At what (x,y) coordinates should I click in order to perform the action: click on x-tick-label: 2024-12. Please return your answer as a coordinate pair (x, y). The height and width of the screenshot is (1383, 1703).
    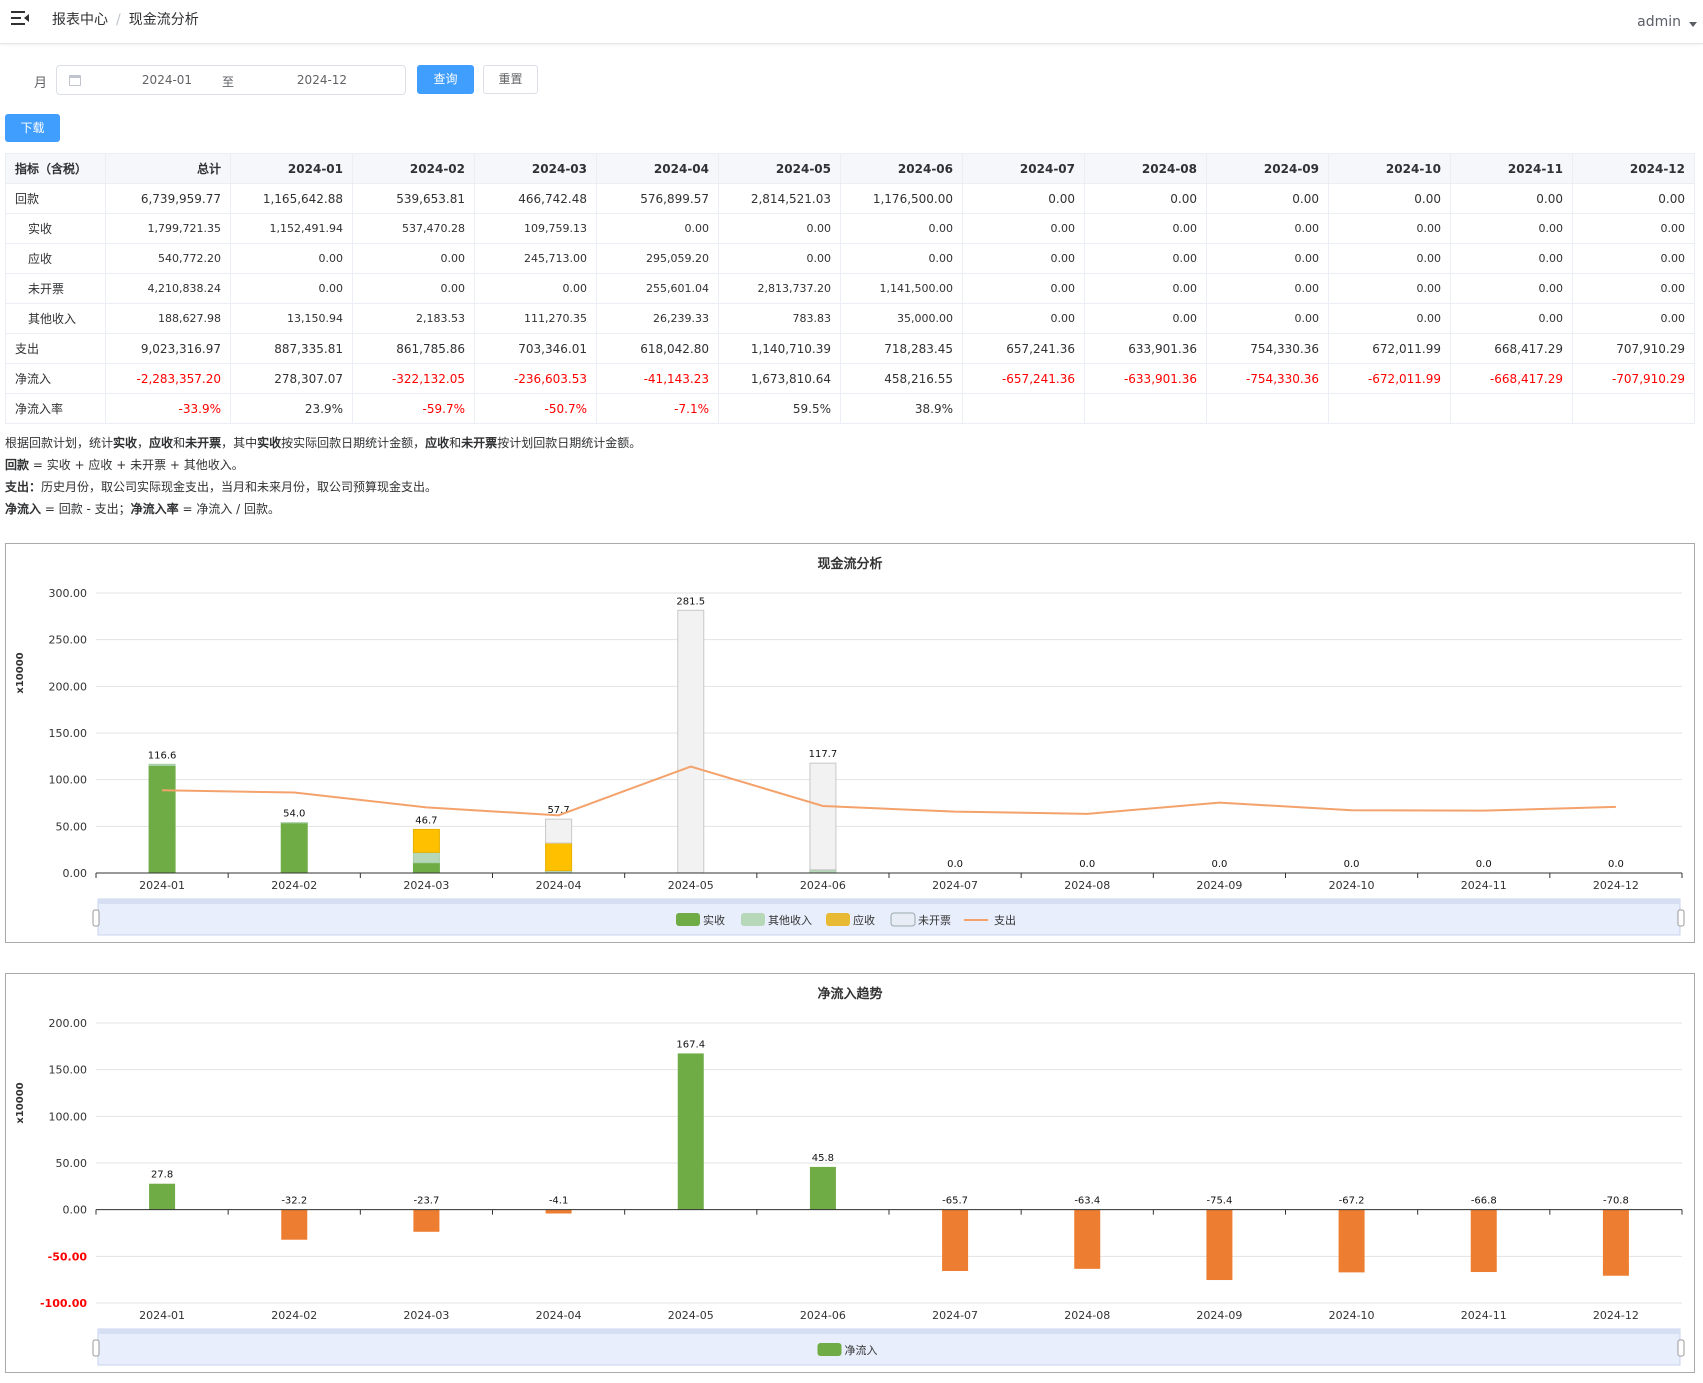
    Looking at the image, I should click on (1616, 885).